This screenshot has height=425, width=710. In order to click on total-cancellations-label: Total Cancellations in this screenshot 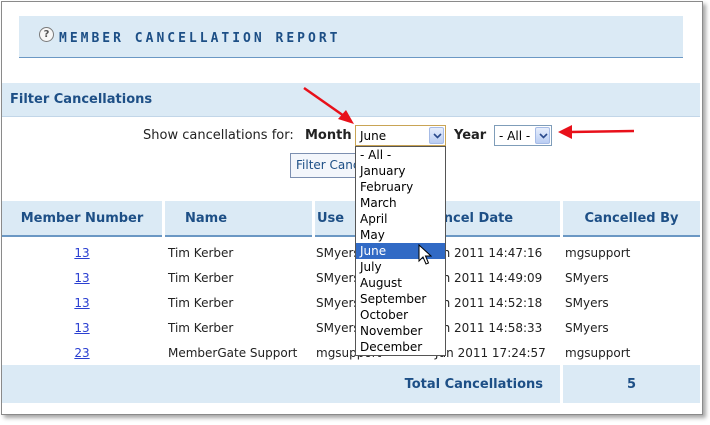, I will do `click(473, 384)`.